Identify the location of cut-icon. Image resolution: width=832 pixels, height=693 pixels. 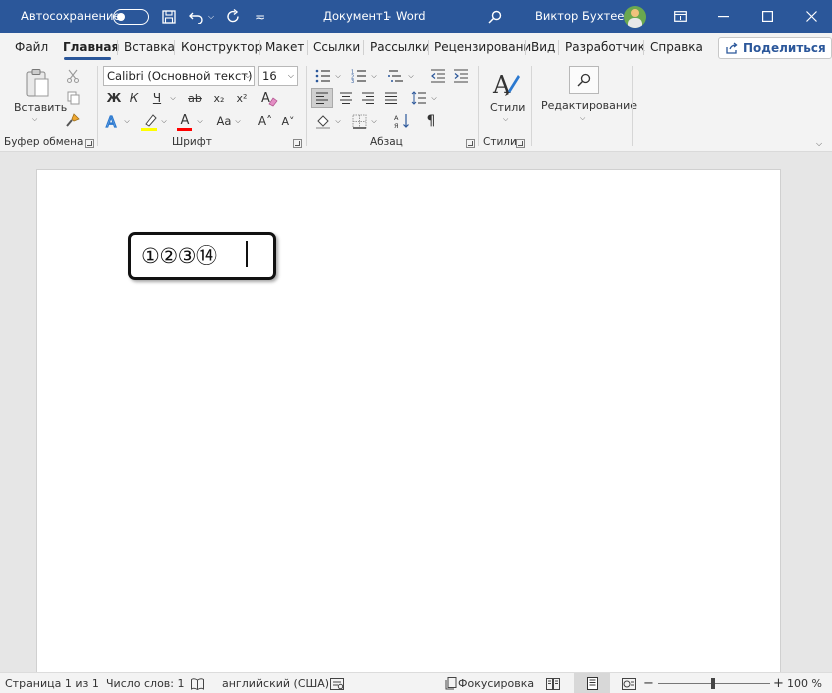
(73, 76).